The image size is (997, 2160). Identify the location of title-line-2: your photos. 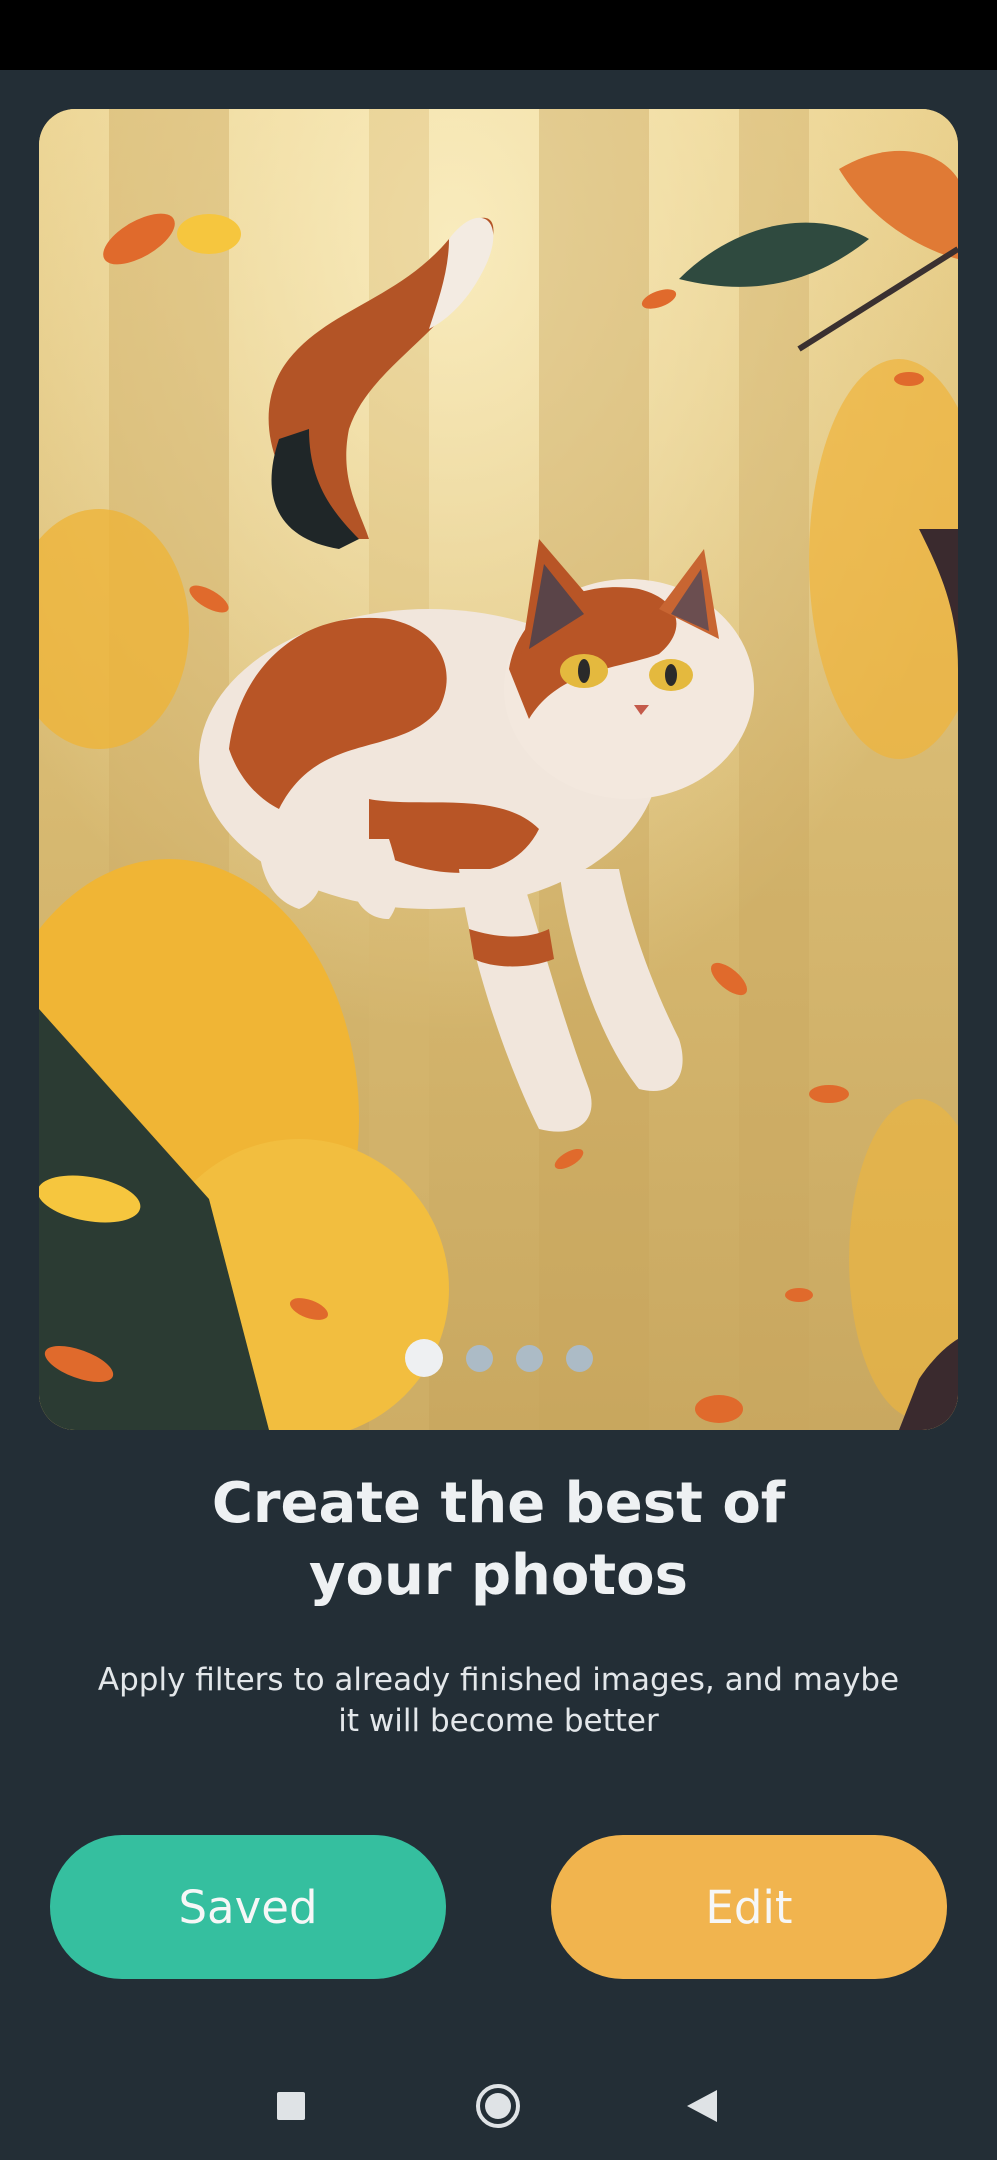
(498, 1575).